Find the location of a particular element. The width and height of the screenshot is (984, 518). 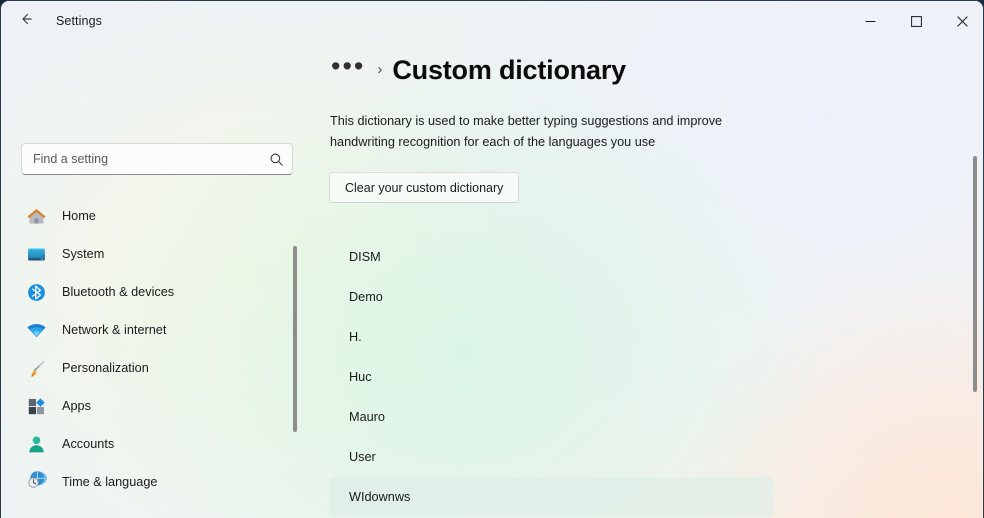

app-title: Settings is located at coordinates (79, 21).